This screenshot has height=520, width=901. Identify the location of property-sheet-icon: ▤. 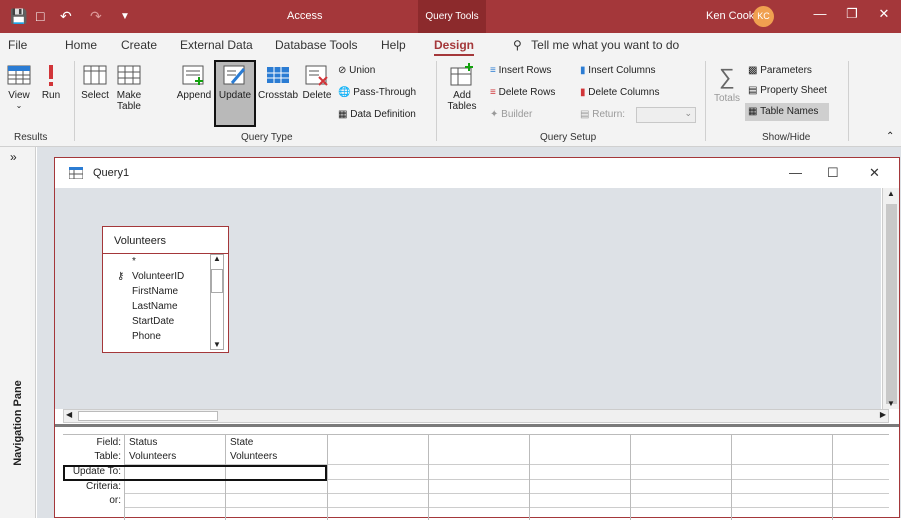
(753, 90).